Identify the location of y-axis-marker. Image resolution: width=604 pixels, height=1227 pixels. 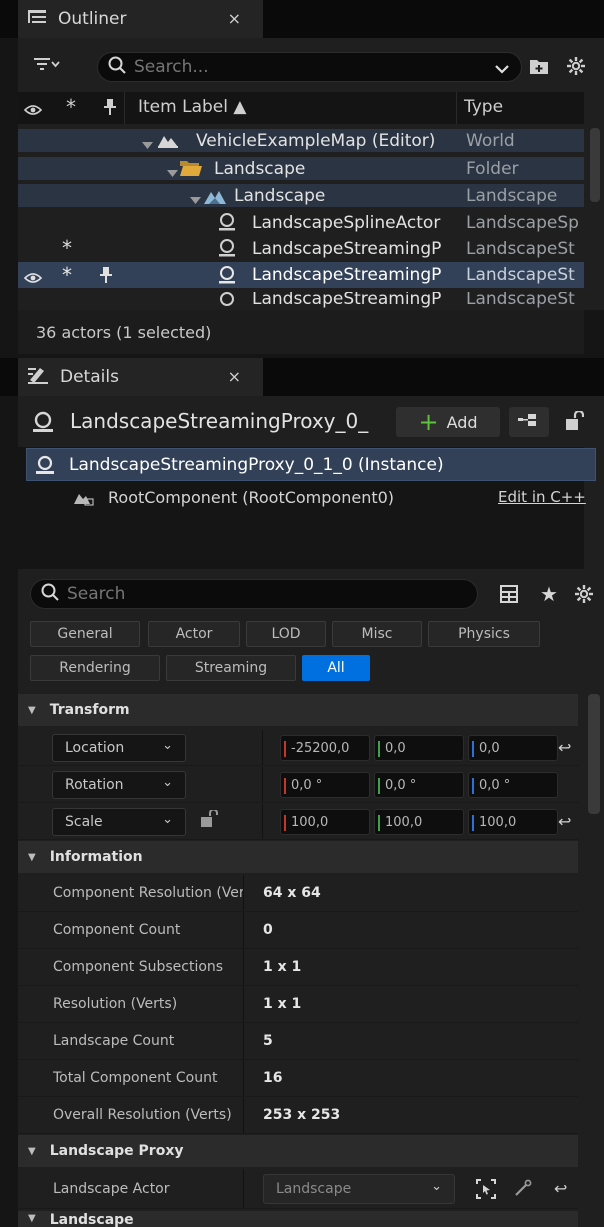
(379, 823).